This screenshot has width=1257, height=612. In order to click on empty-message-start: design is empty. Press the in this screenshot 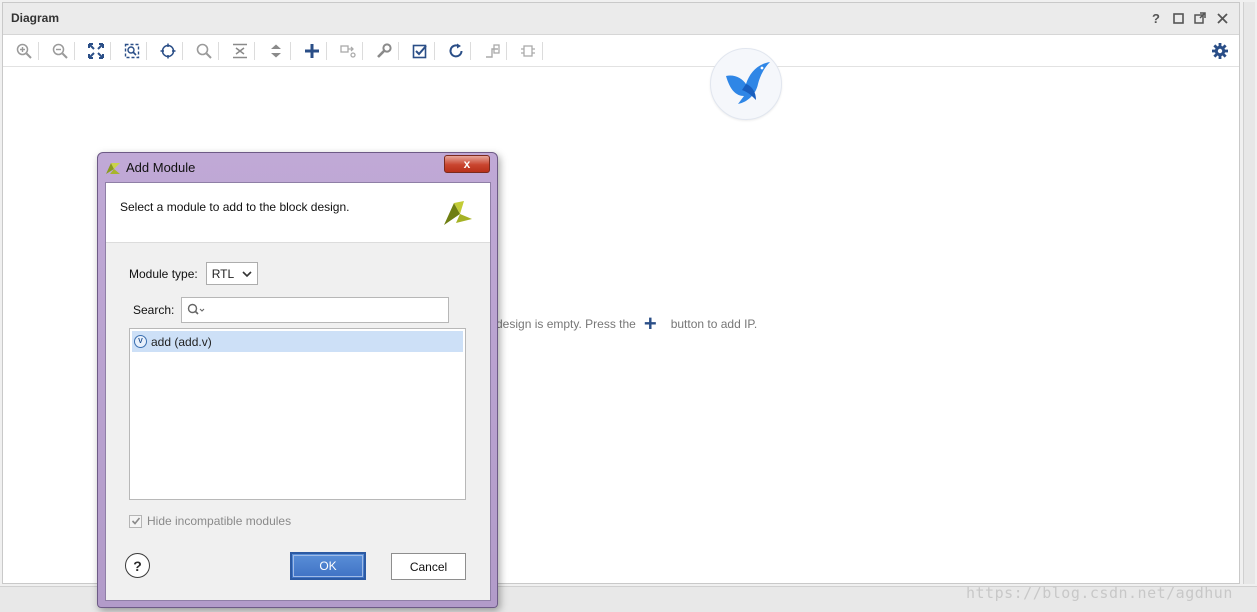, I will do `click(566, 324)`.